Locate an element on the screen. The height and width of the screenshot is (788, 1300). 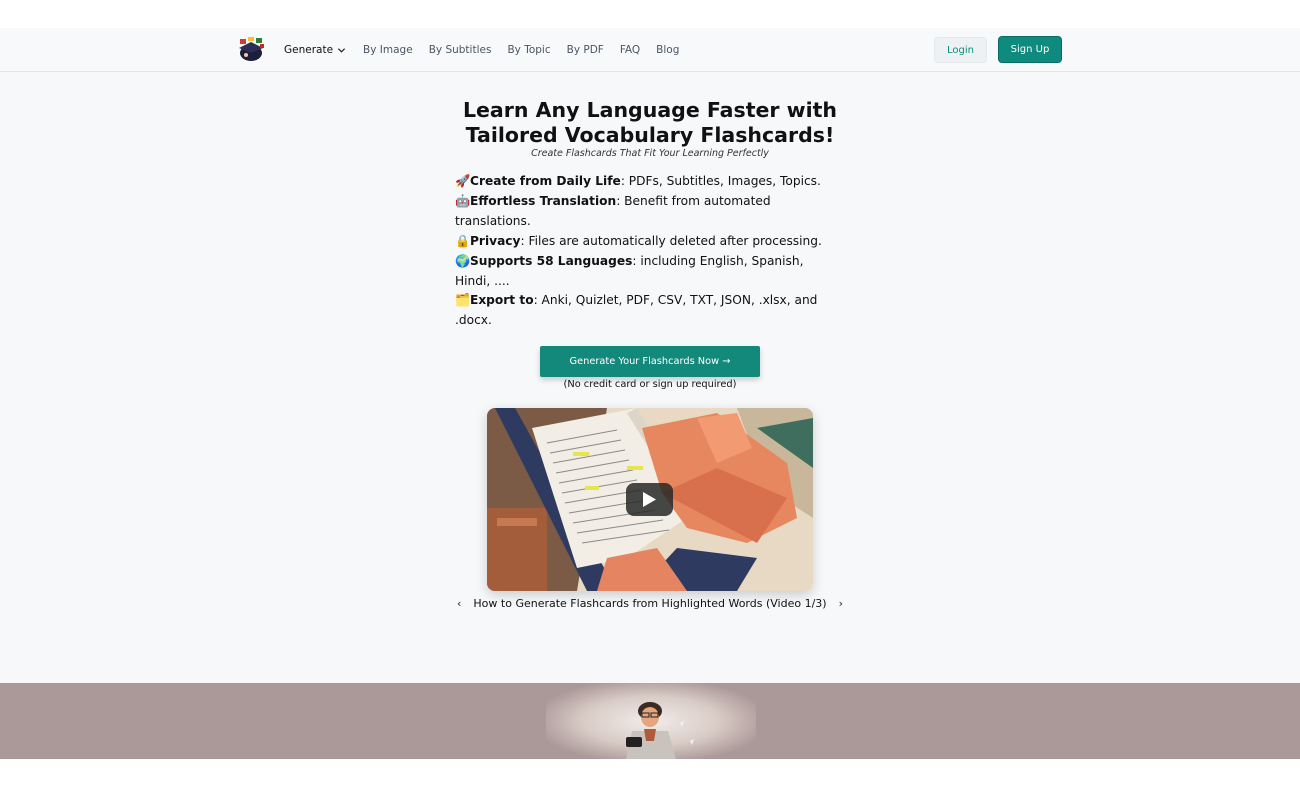
card-index-icon: 🗂️ is located at coordinates (463, 300).